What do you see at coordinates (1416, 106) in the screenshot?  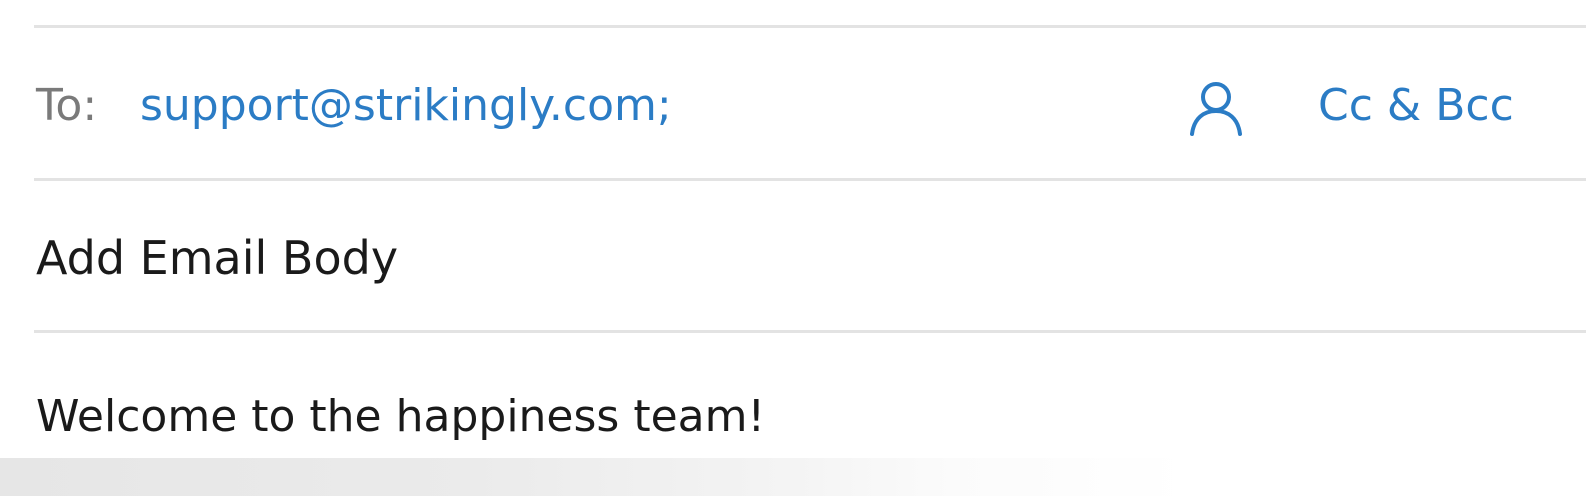 I see `cc-bcc-button: Cc & Bcc` at bounding box center [1416, 106].